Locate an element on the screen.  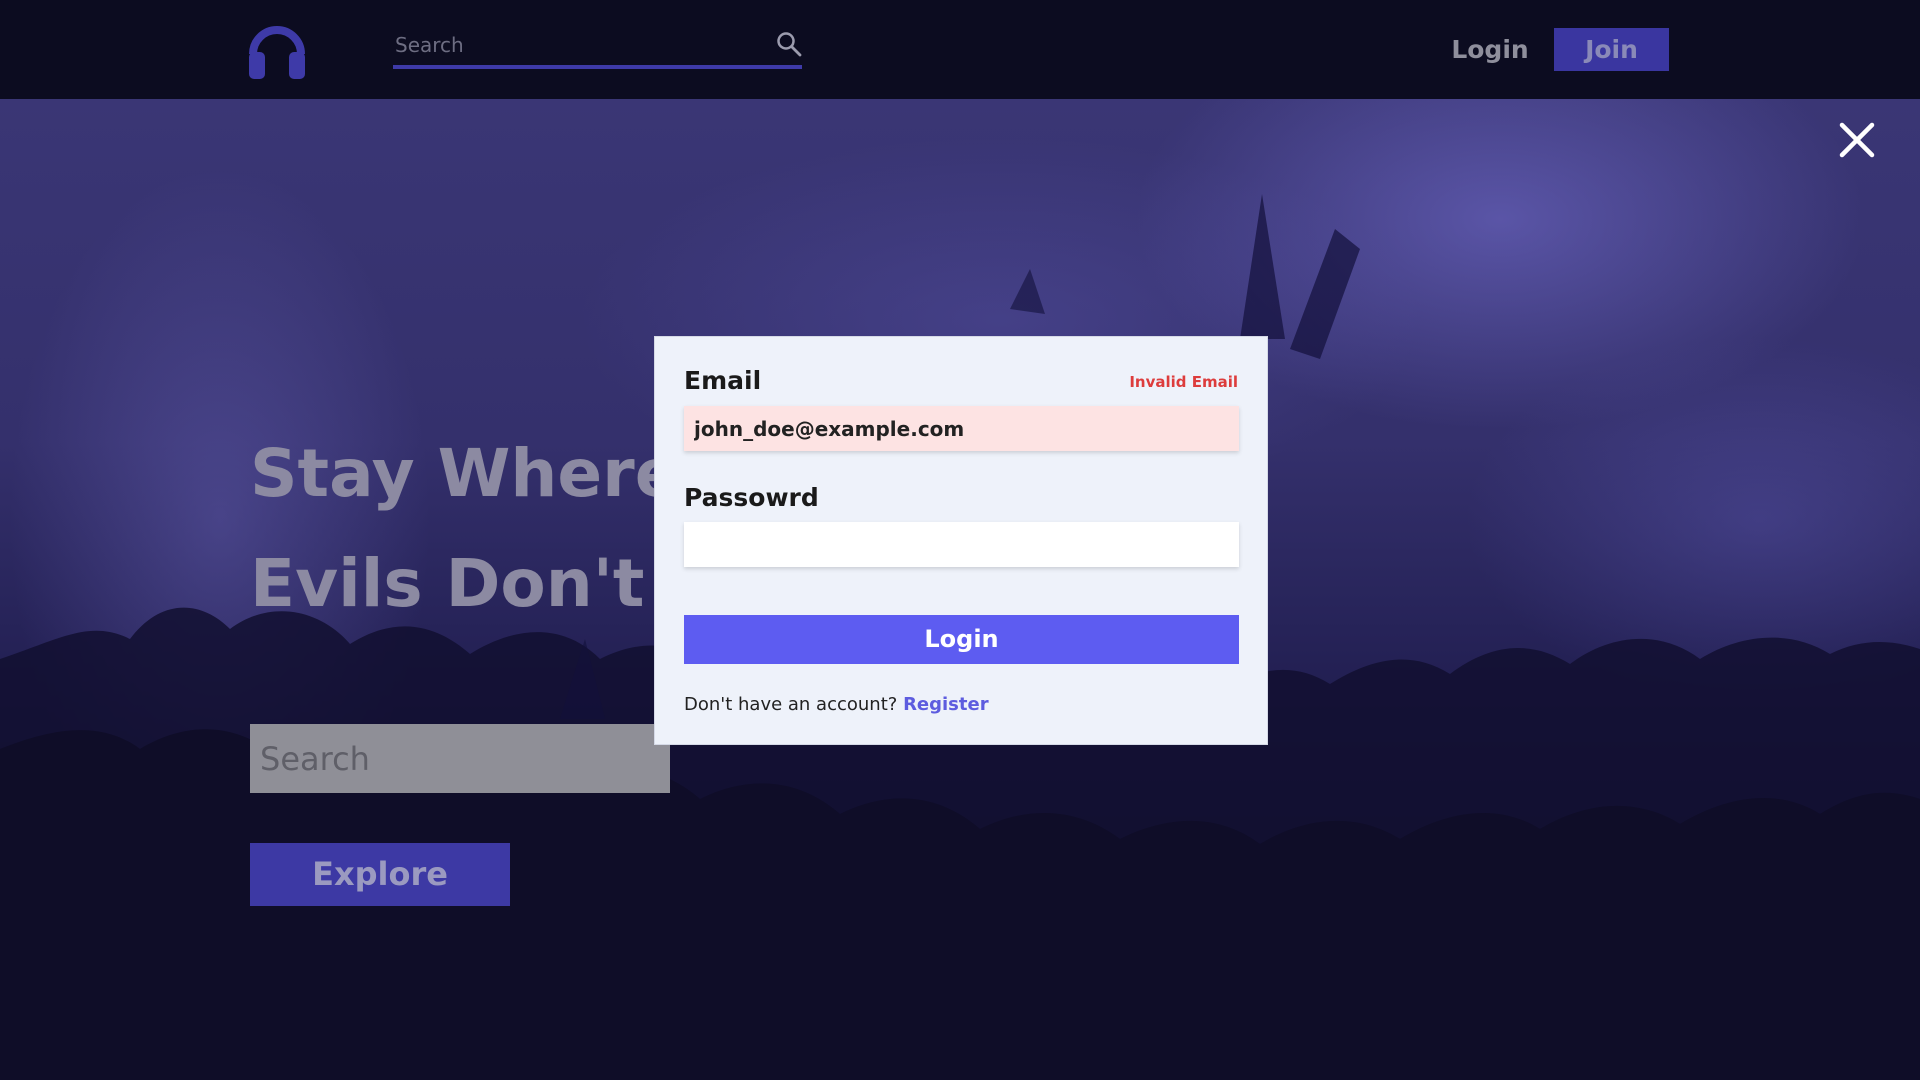
nav-join-button: Join is located at coordinates (1611, 49).